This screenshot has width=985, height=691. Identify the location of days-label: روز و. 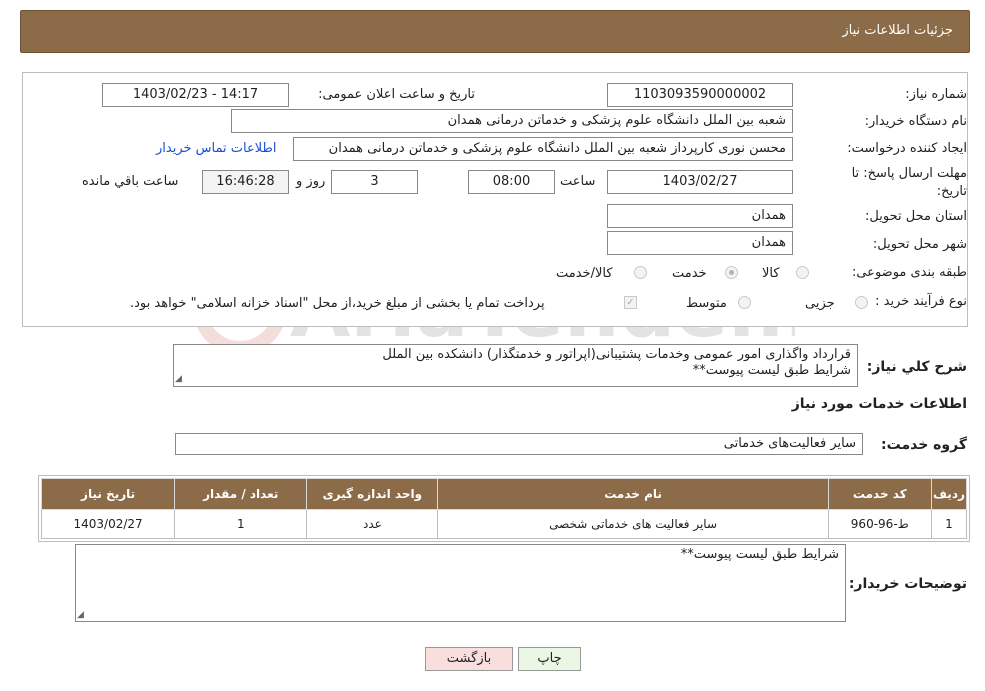
(311, 181).